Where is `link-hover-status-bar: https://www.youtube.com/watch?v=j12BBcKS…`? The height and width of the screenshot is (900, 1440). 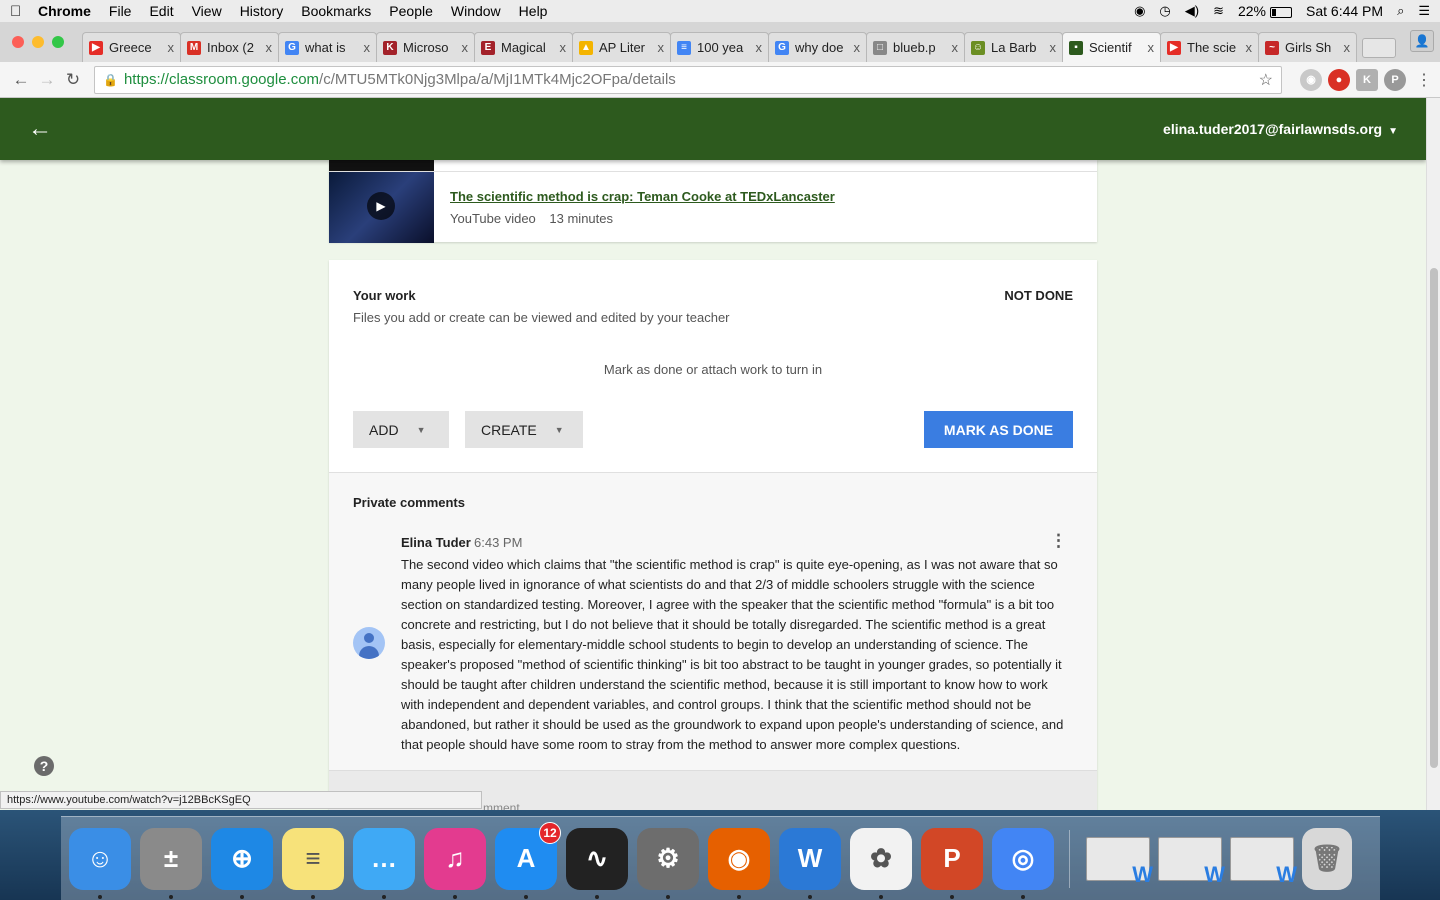 link-hover-status-bar: https://www.youtube.com/watch?v=j12BBcKS… is located at coordinates (241, 800).